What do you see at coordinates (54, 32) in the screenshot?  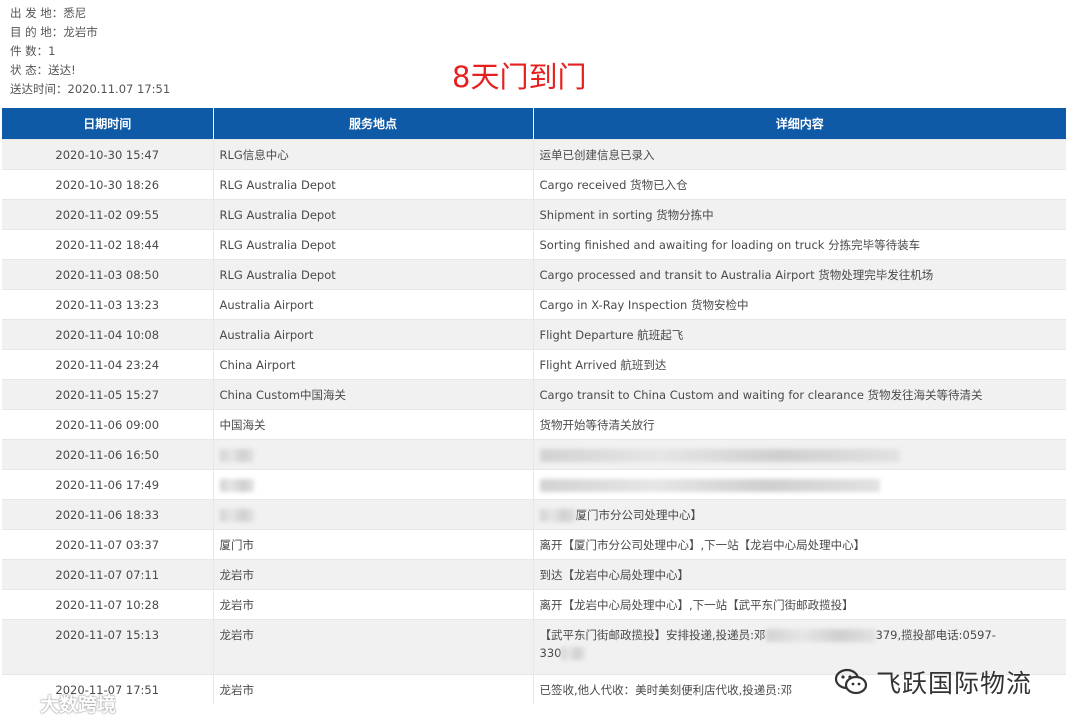 I see `destination-text: 目 的 地：龙岩市` at bounding box center [54, 32].